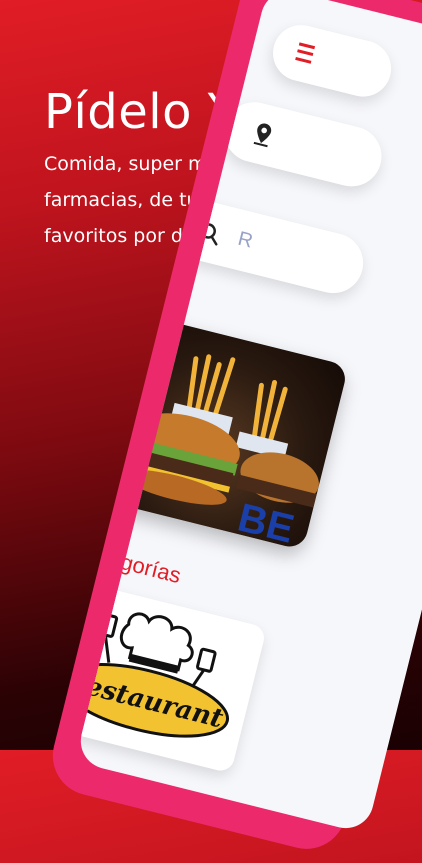  I want to click on category-card-restaurant: Restaurant, so click(170, 676).